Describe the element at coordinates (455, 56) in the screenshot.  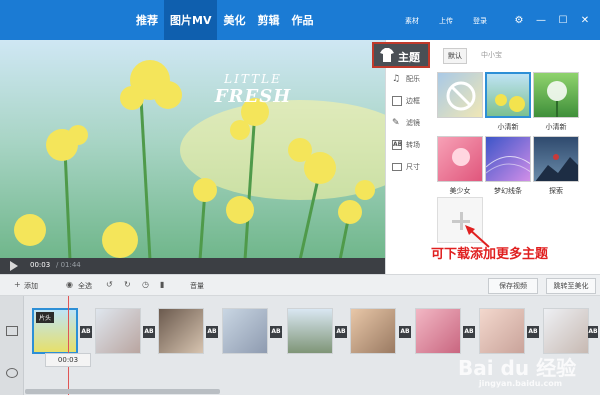
I see `tab-default: 默认` at that location.